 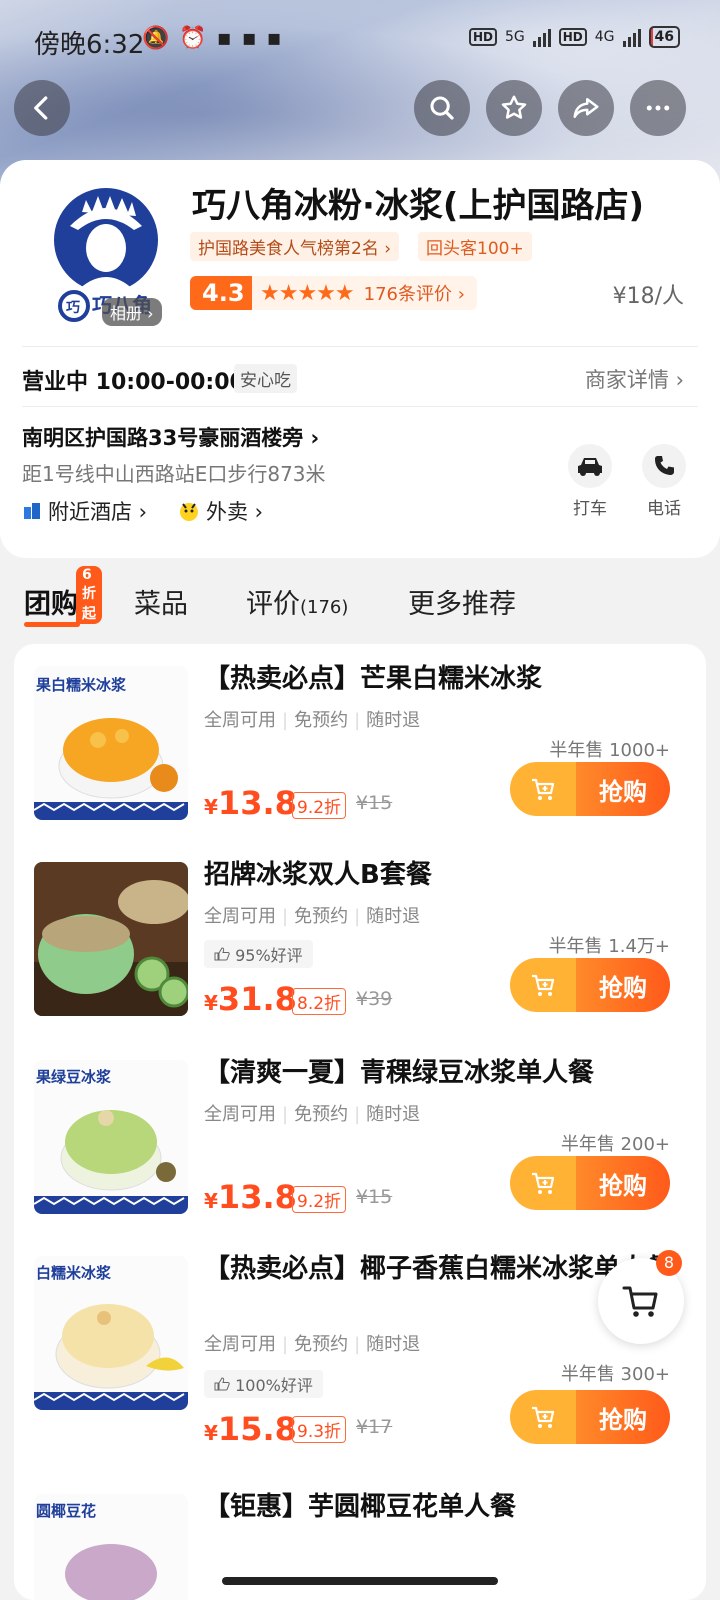 I want to click on taxi-label: 打车, so click(x=590, y=509).